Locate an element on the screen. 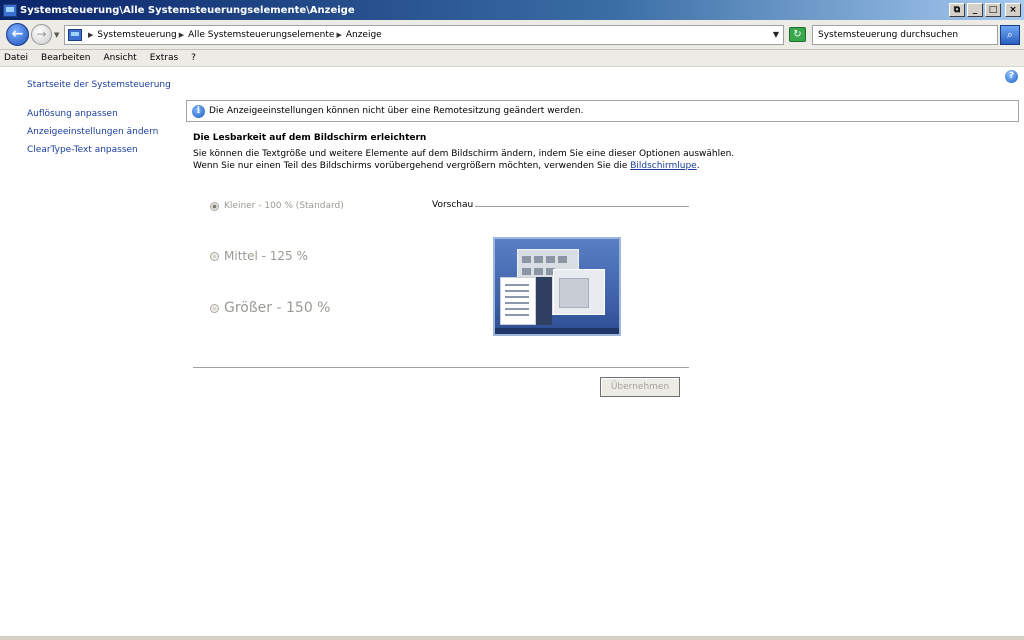 The image size is (1024, 640). maximize-button: □ is located at coordinates (993, 10).